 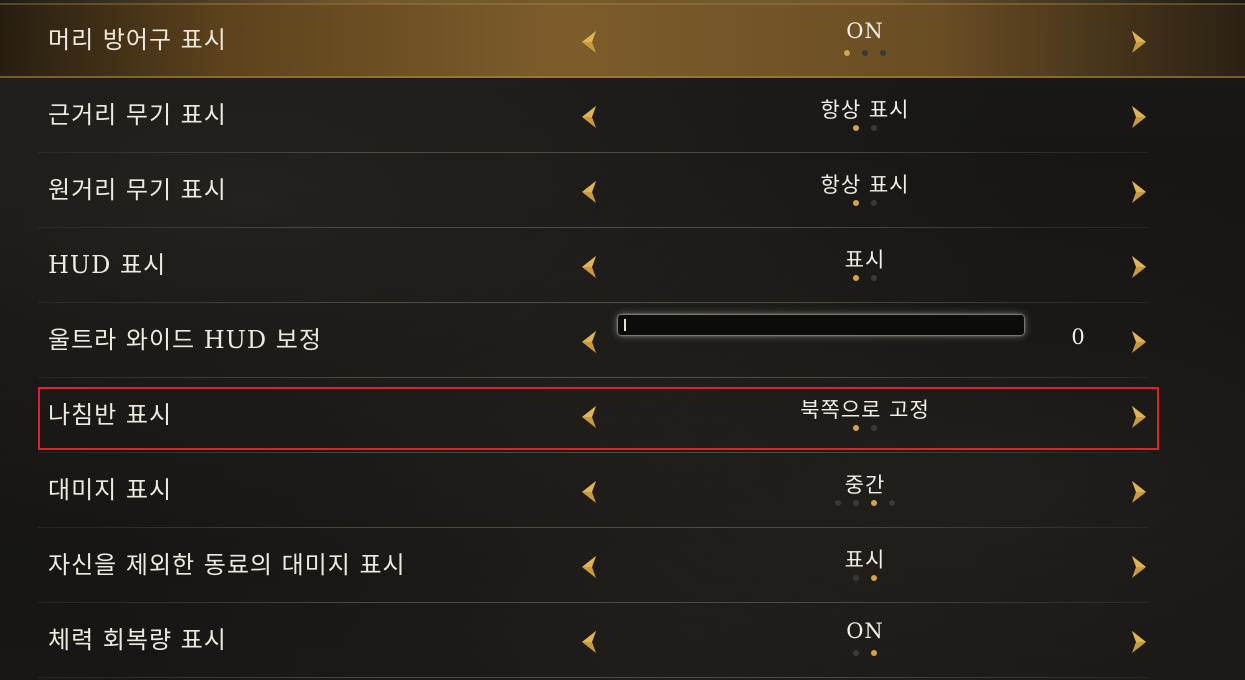 What do you see at coordinates (137, 40) in the screenshot?
I see `setting-label: 머리 방어구 표시` at bounding box center [137, 40].